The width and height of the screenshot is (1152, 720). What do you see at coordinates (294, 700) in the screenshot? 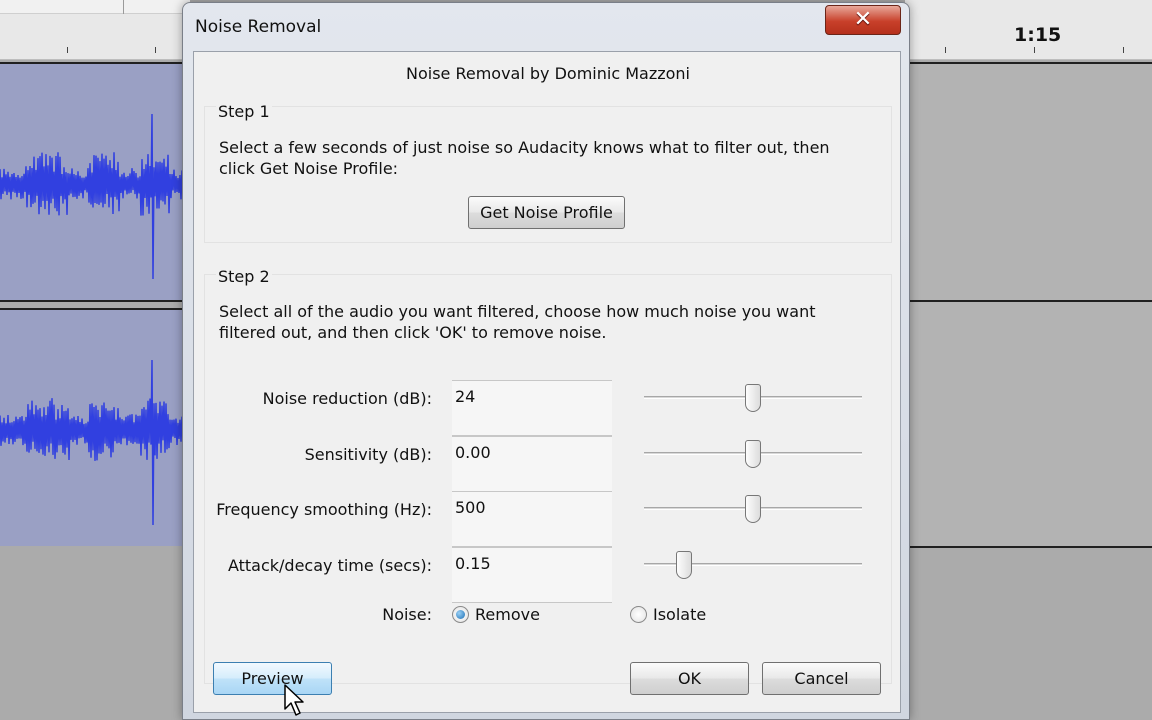
I see `mouse-cursor-icon` at bounding box center [294, 700].